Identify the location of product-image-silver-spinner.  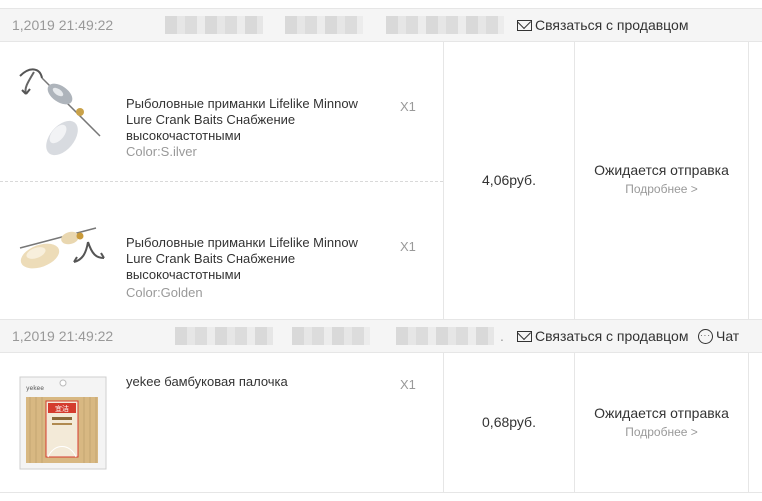
(62, 112).